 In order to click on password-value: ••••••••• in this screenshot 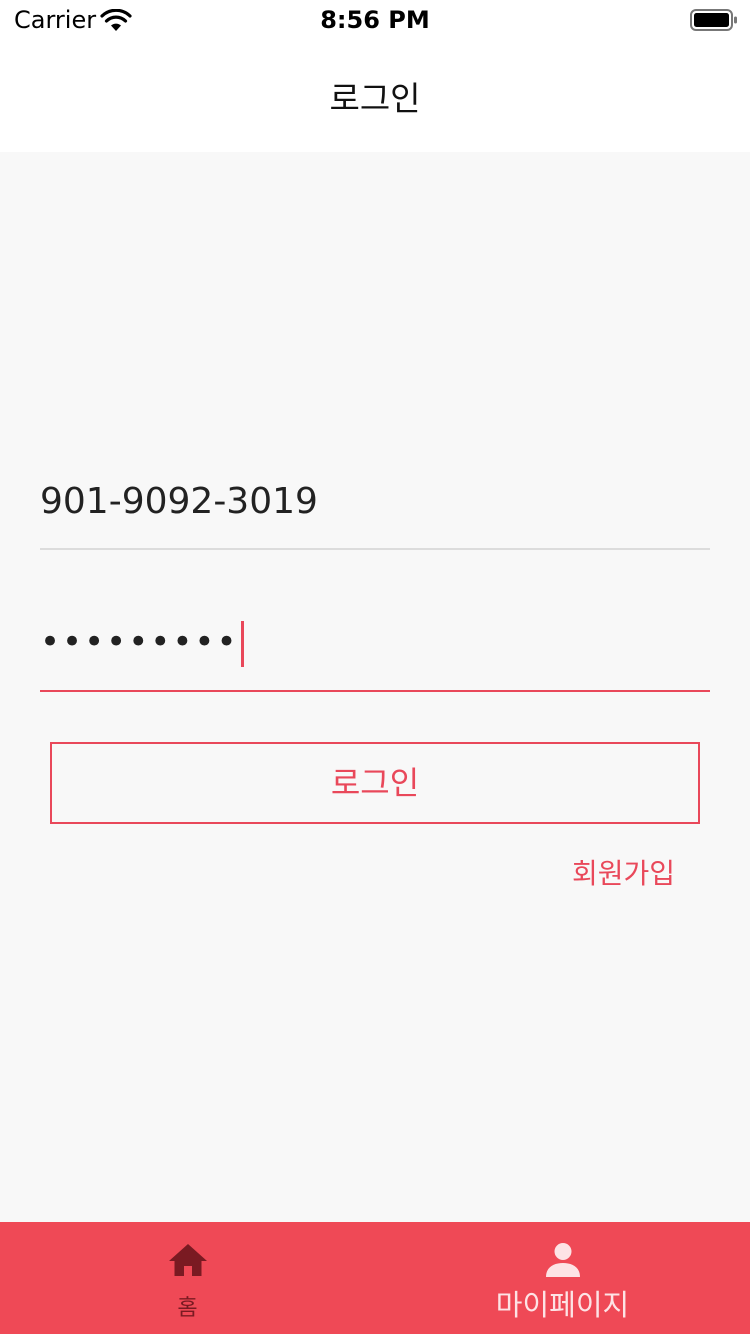, I will do `click(142, 642)`.